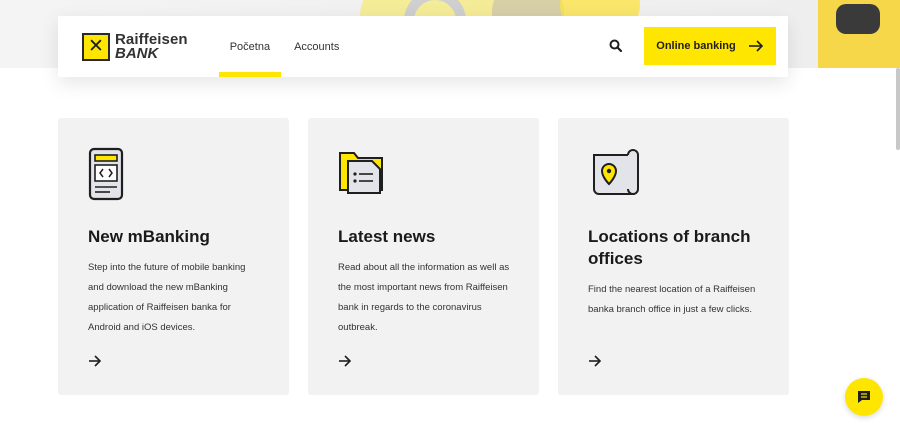 This screenshot has height=433, width=900. I want to click on chat-icon, so click(864, 397).